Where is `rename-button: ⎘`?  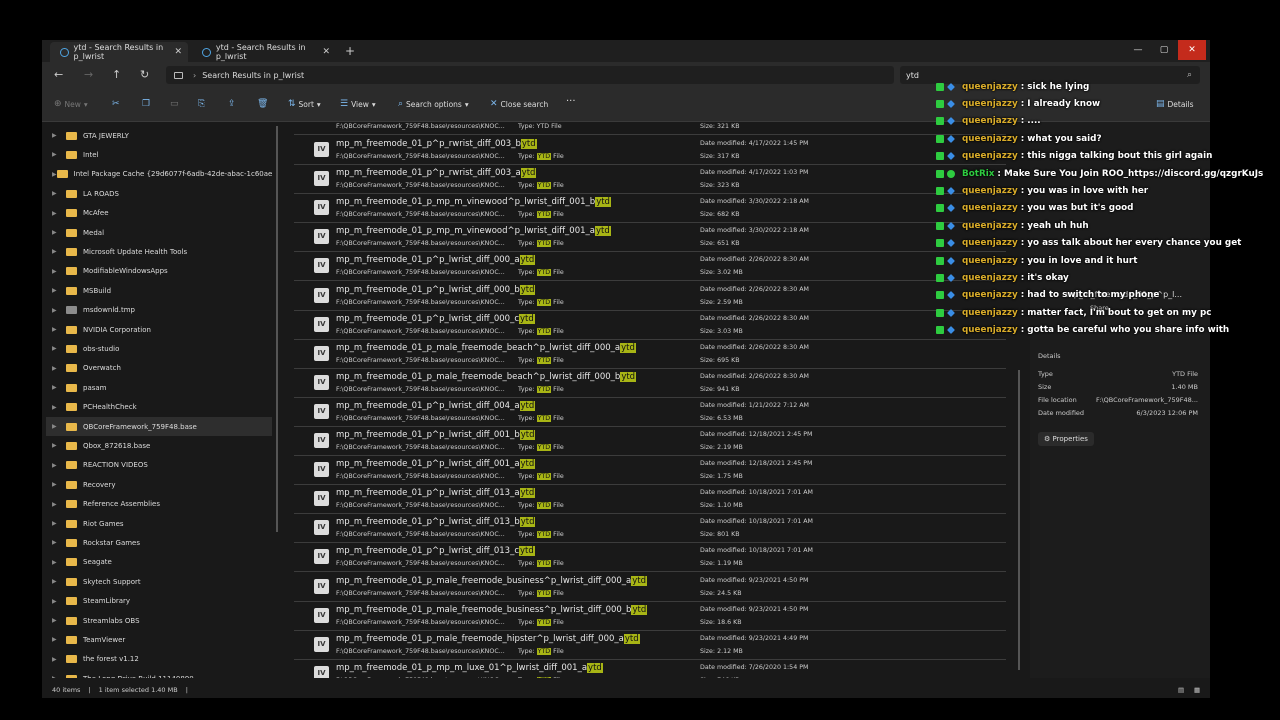 rename-button: ⎘ is located at coordinates (201, 104).